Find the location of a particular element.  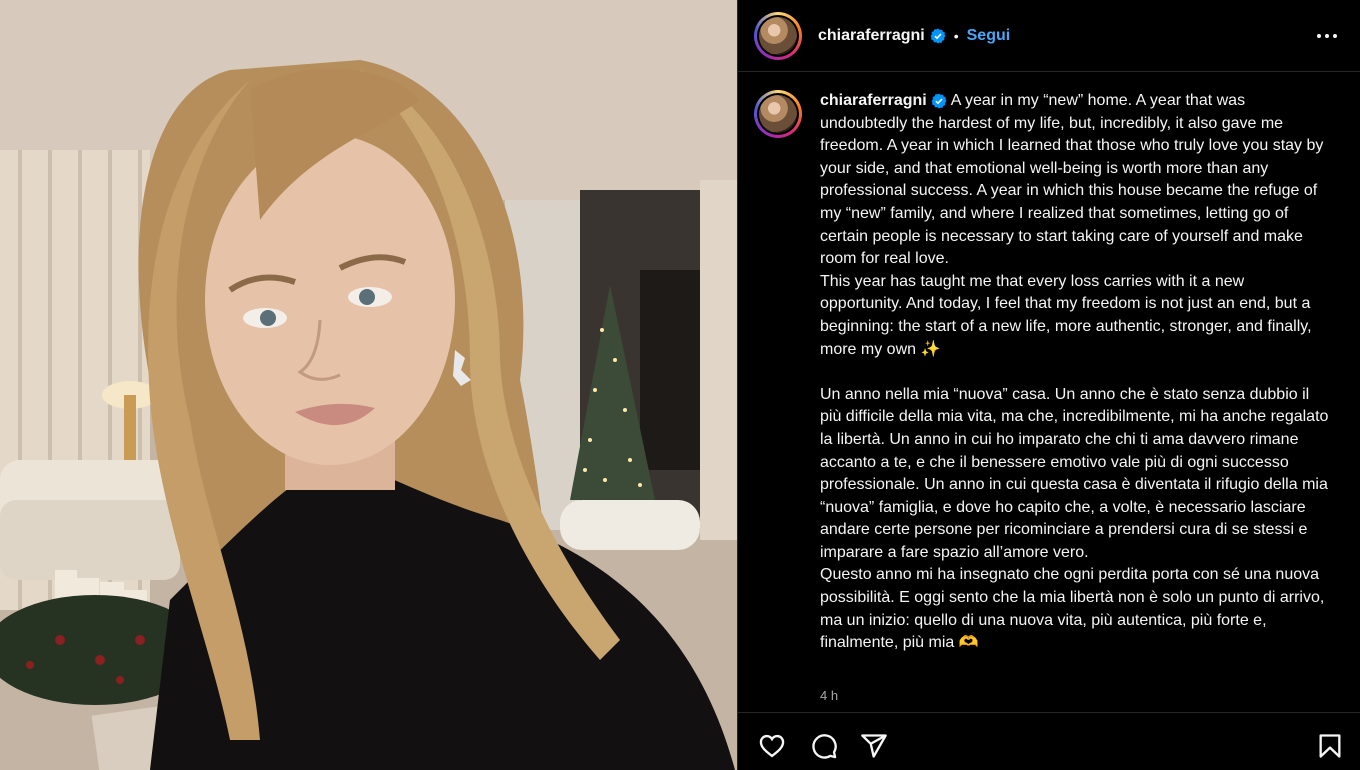

follow-button: Segui is located at coordinates (989, 36).